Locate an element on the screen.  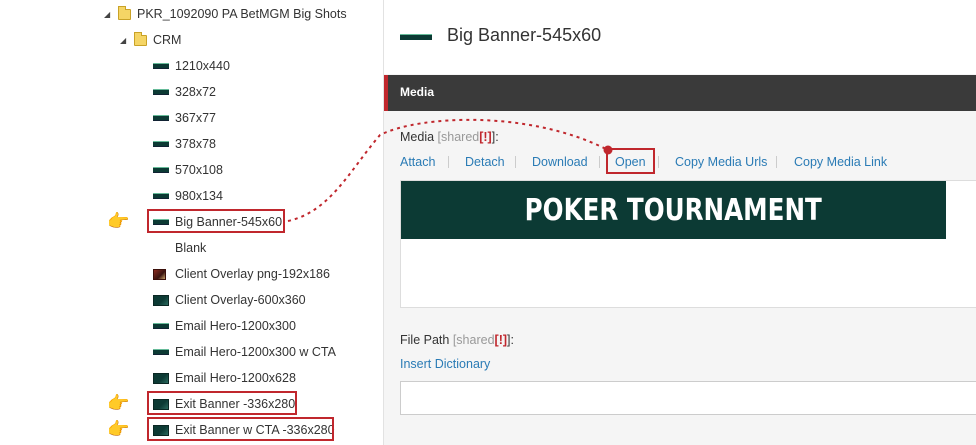
detach-link: Detach is located at coordinates (485, 162).